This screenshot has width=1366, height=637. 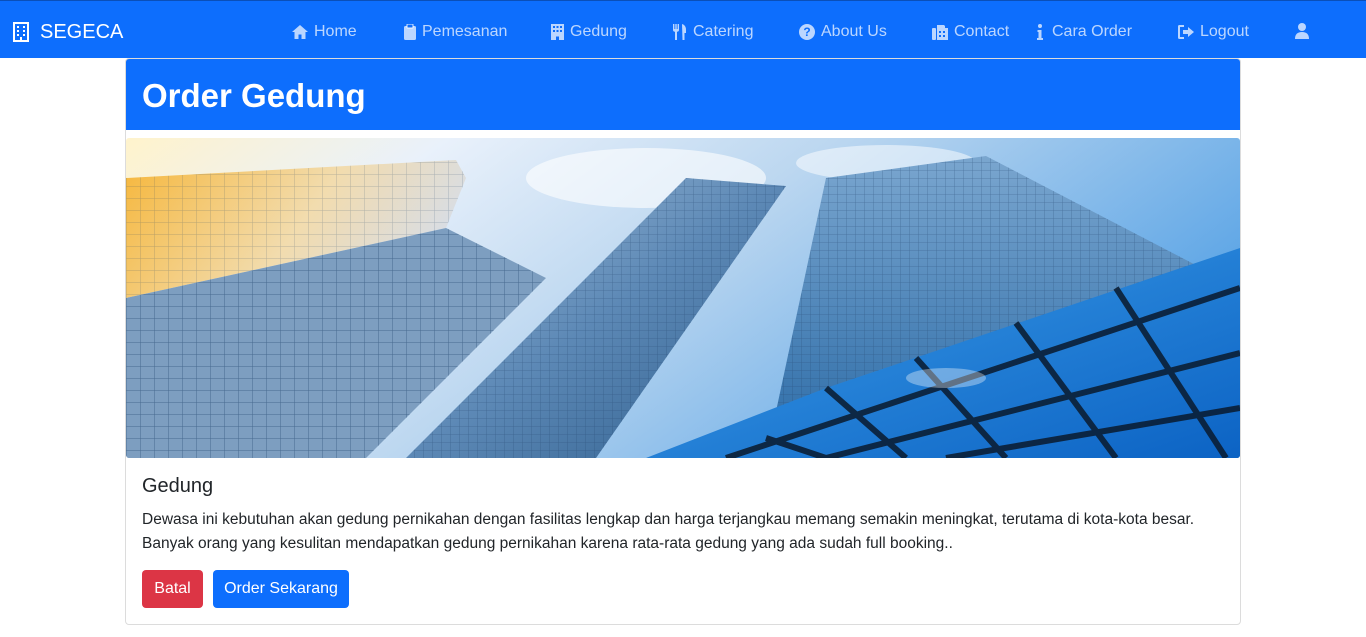 What do you see at coordinates (1092, 31) in the screenshot?
I see `nav-item-label: Cara Order` at bounding box center [1092, 31].